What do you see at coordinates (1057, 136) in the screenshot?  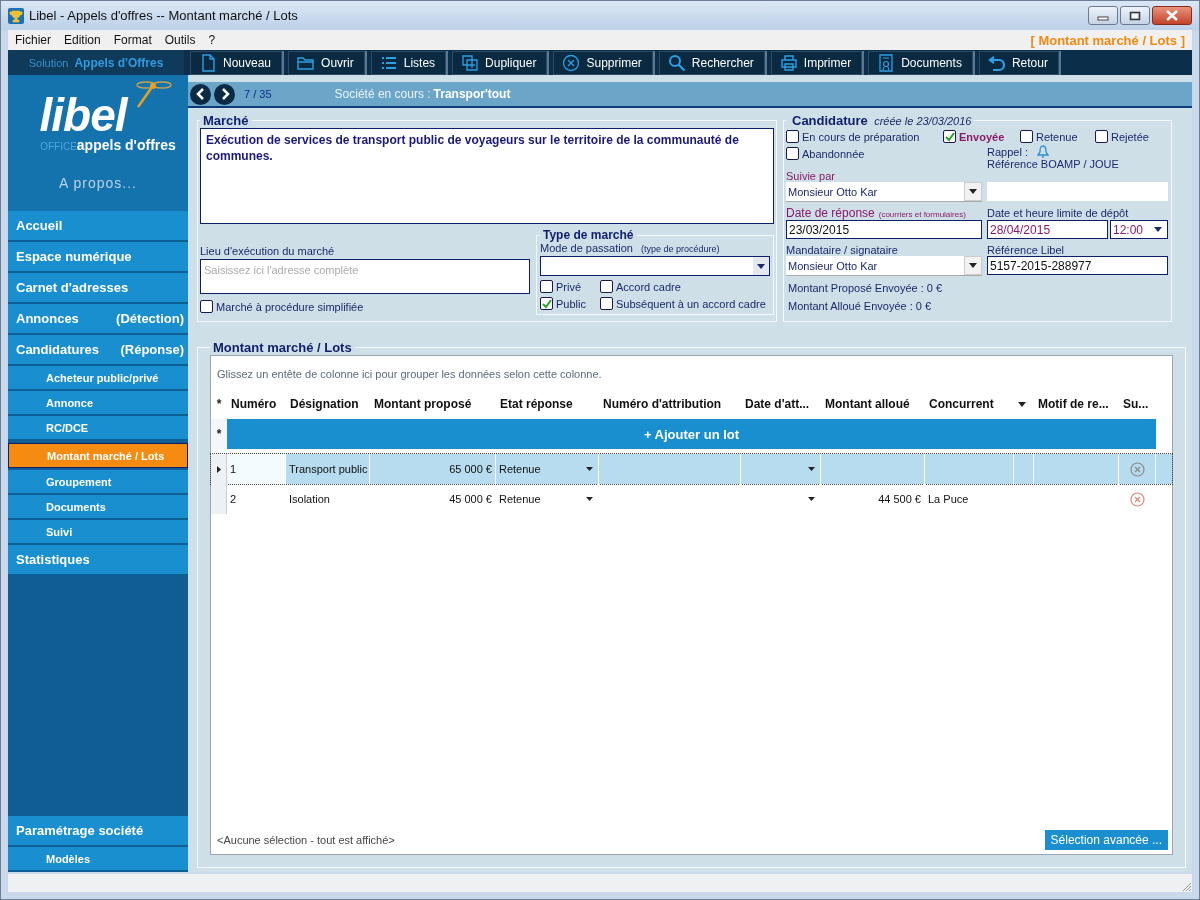 I see `checkbox-label: Retenue` at bounding box center [1057, 136].